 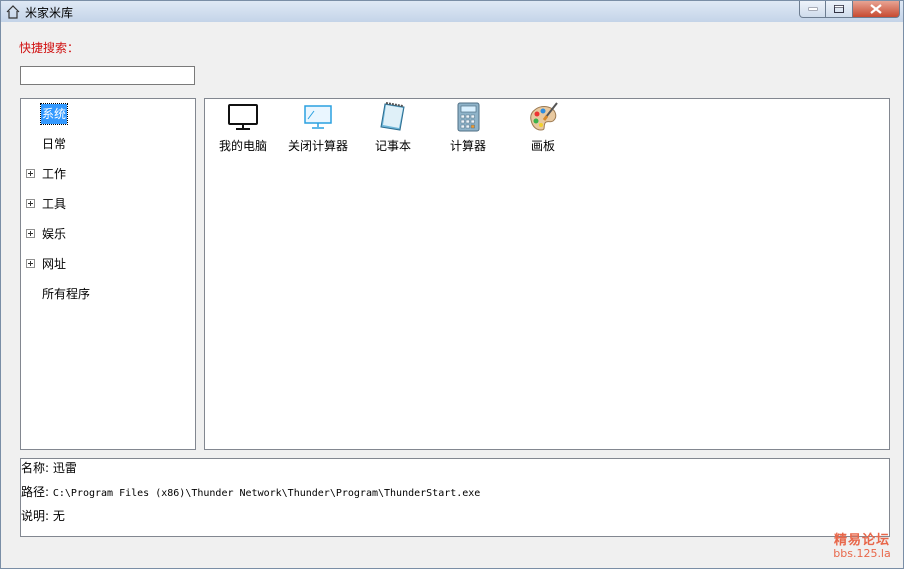 I want to click on screen-off-icon, so click(x=318, y=117).